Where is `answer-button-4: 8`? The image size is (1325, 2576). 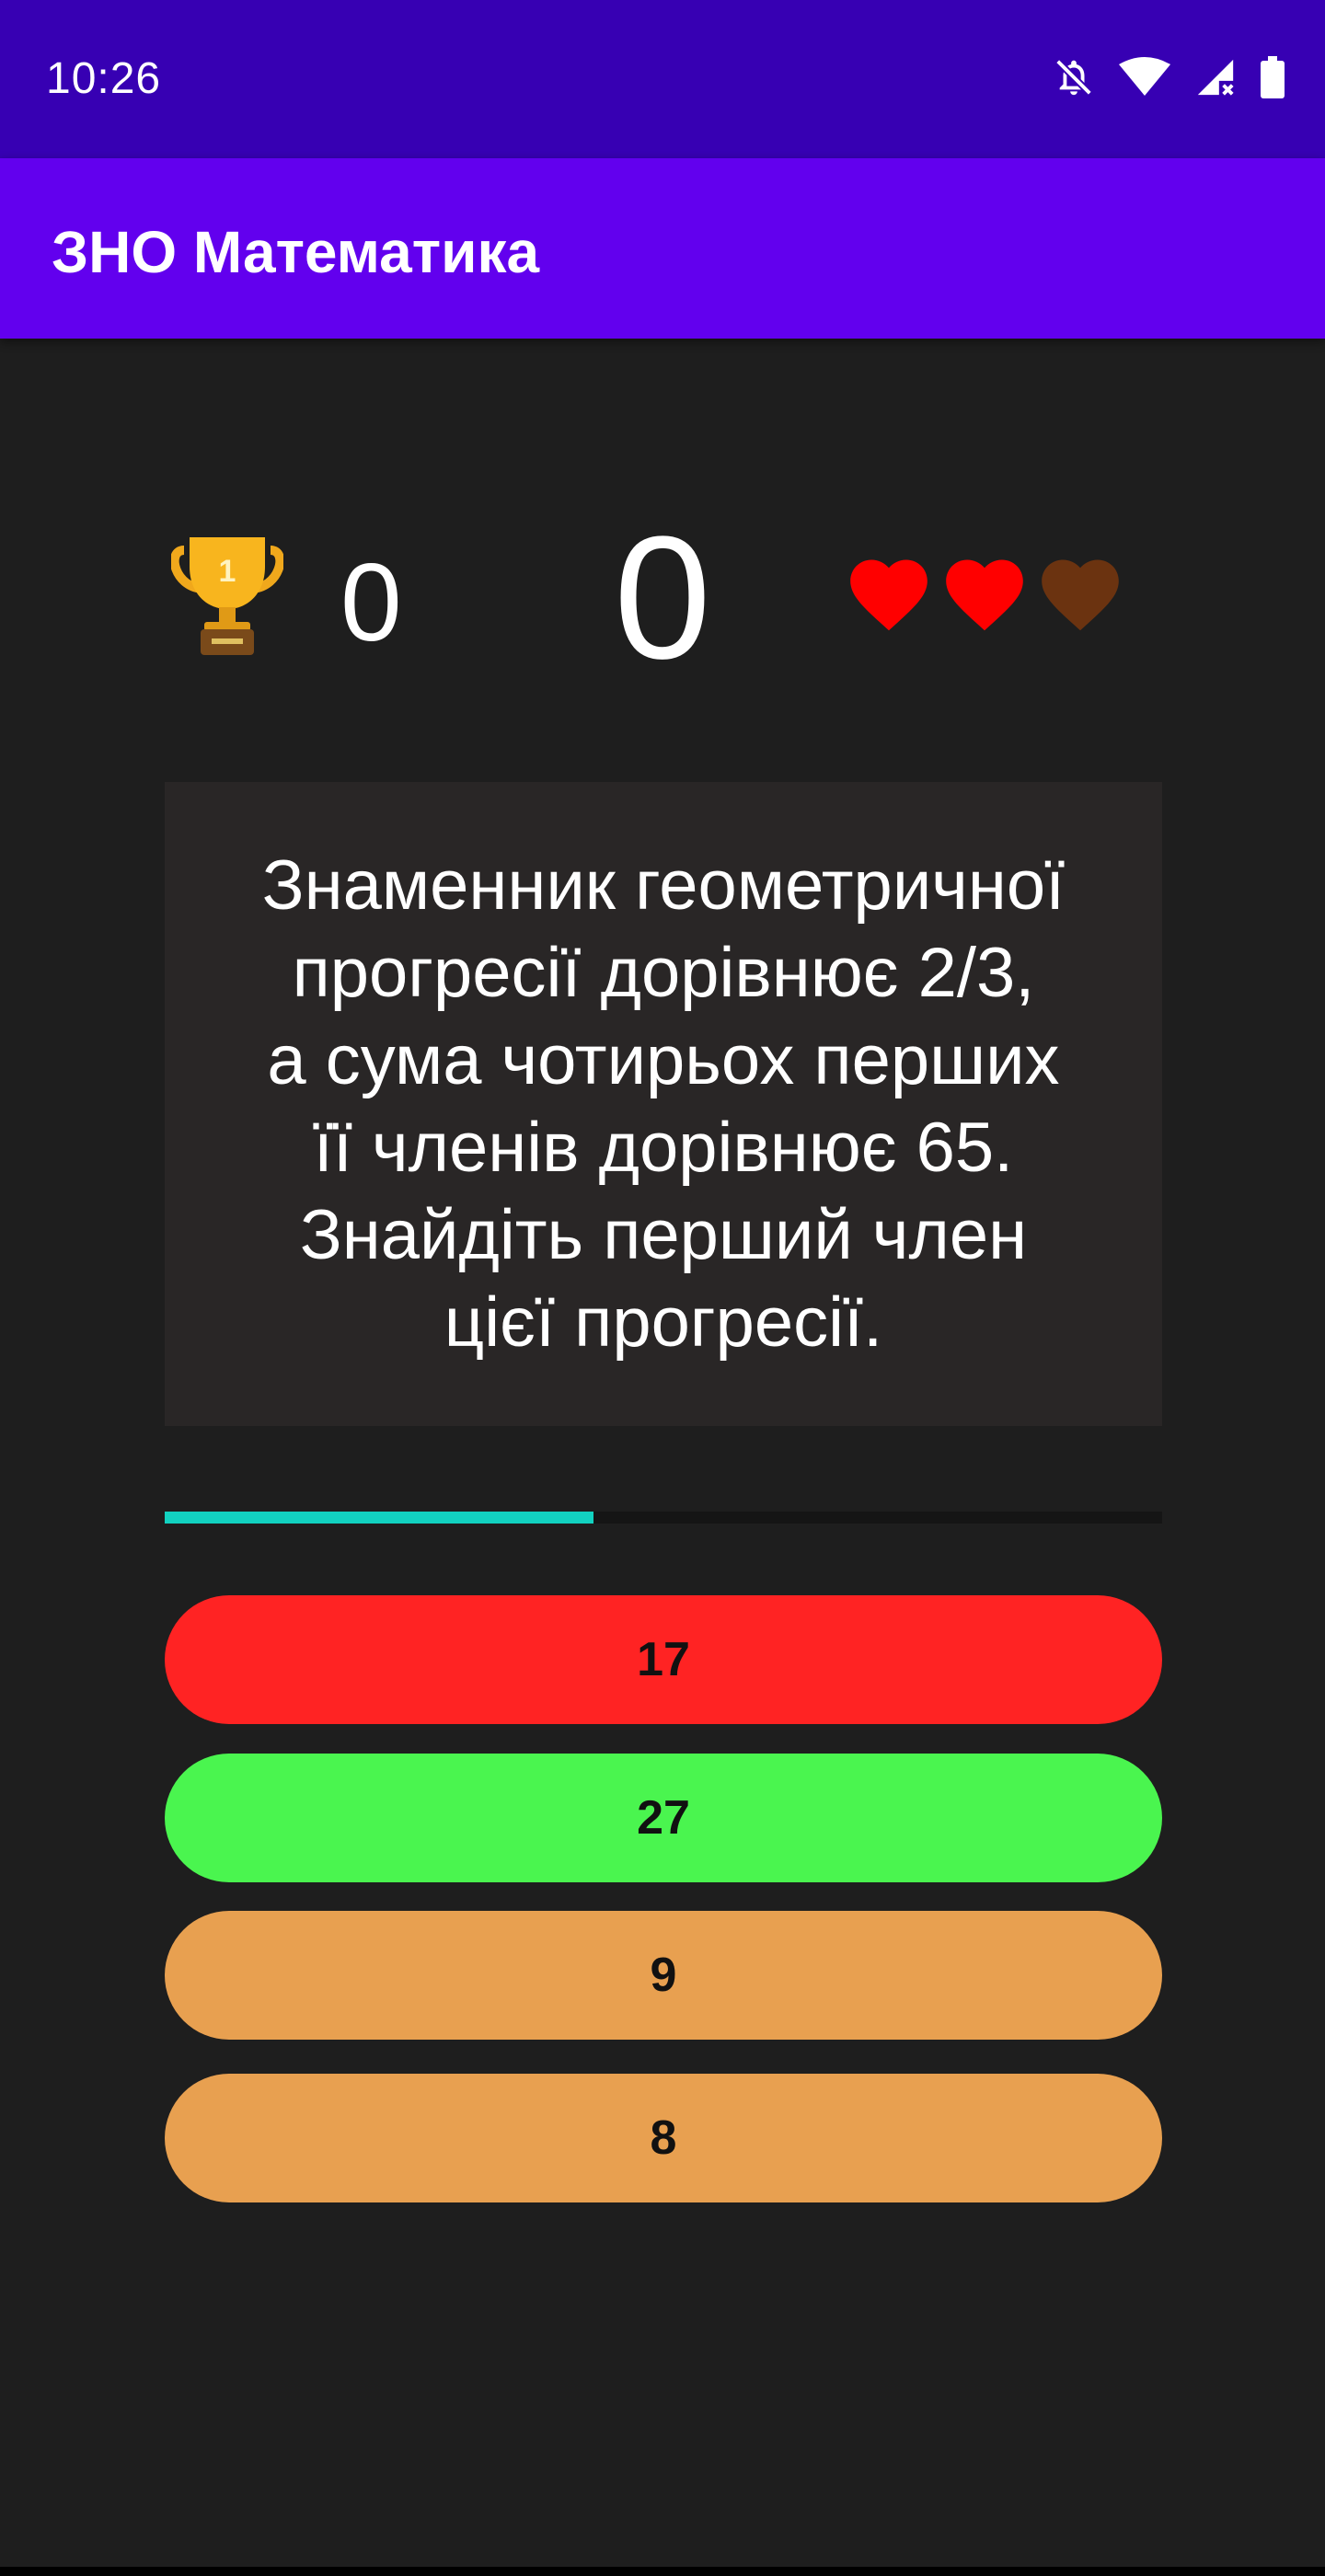 answer-button-4: 8 is located at coordinates (663, 2138).